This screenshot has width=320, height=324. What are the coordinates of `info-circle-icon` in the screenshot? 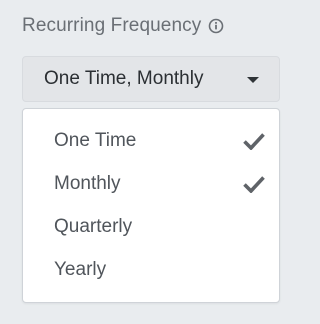 It's located at (216, 26).